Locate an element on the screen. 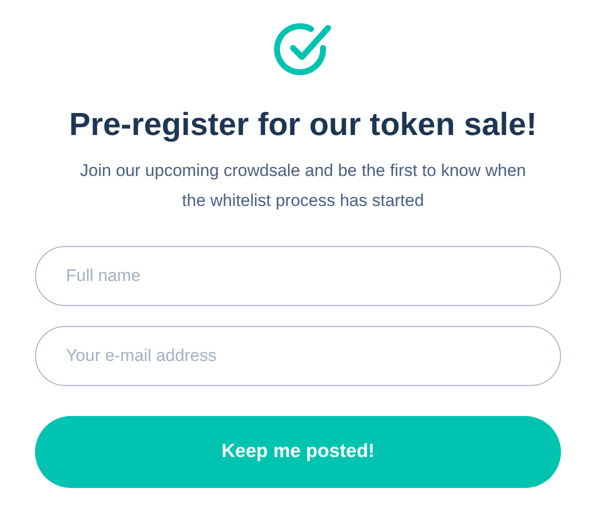 The height and width of the screenshot is (529, 606). submit-button: Keep me posted! is located at coordinates (298, 452).